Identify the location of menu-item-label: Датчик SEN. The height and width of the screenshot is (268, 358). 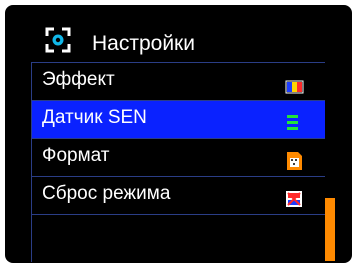
(94, 117).